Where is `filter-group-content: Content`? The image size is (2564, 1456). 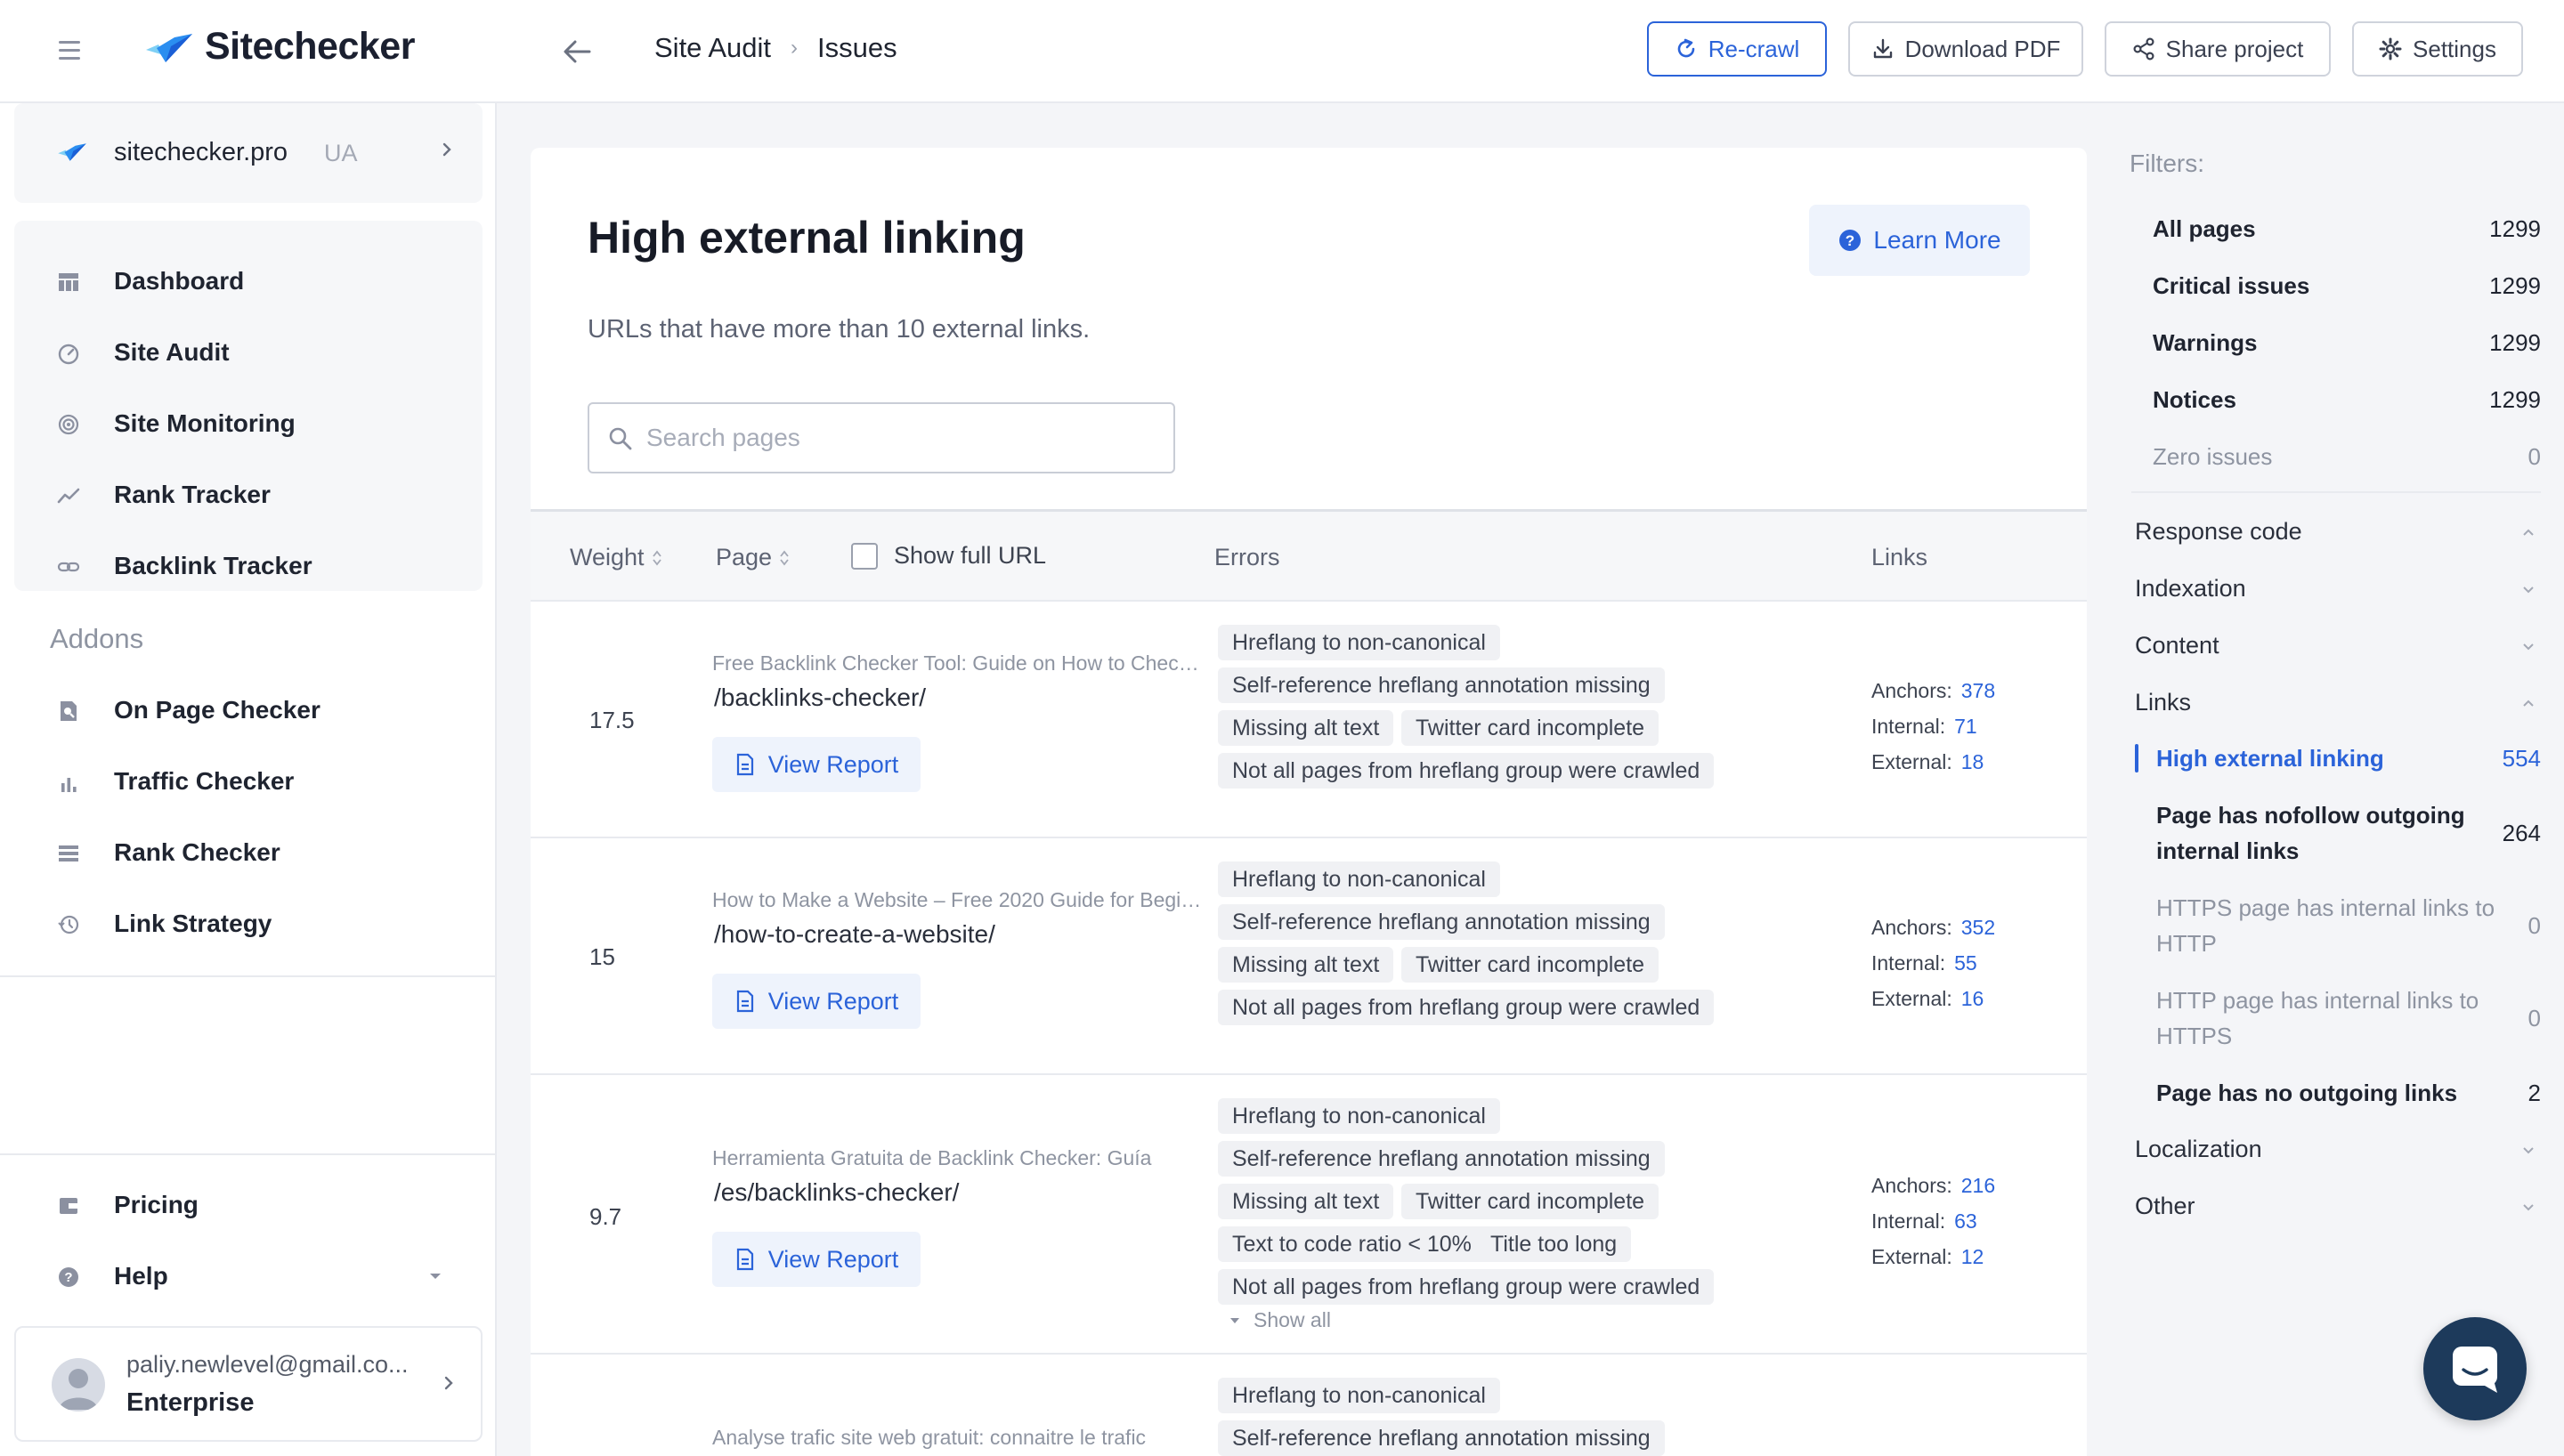
filter-group-content: Content is located at coordinates (2338, 647).